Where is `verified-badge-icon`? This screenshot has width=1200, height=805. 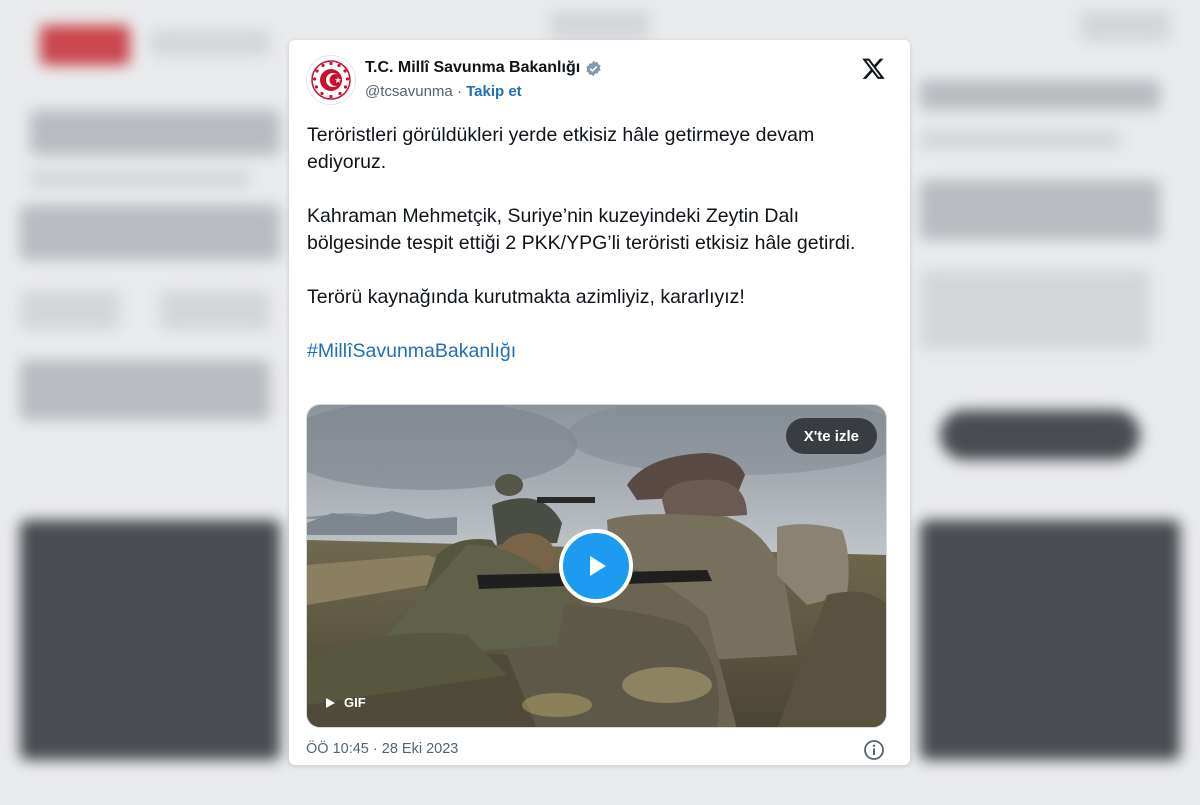
verified-badge-icon is located at coordinates (593, 68).